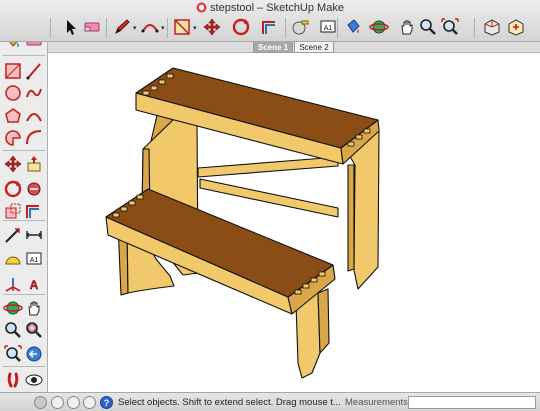 This screenshot has height=411, width=540. I want to click on toolbar-move-button, so click(212, 27).